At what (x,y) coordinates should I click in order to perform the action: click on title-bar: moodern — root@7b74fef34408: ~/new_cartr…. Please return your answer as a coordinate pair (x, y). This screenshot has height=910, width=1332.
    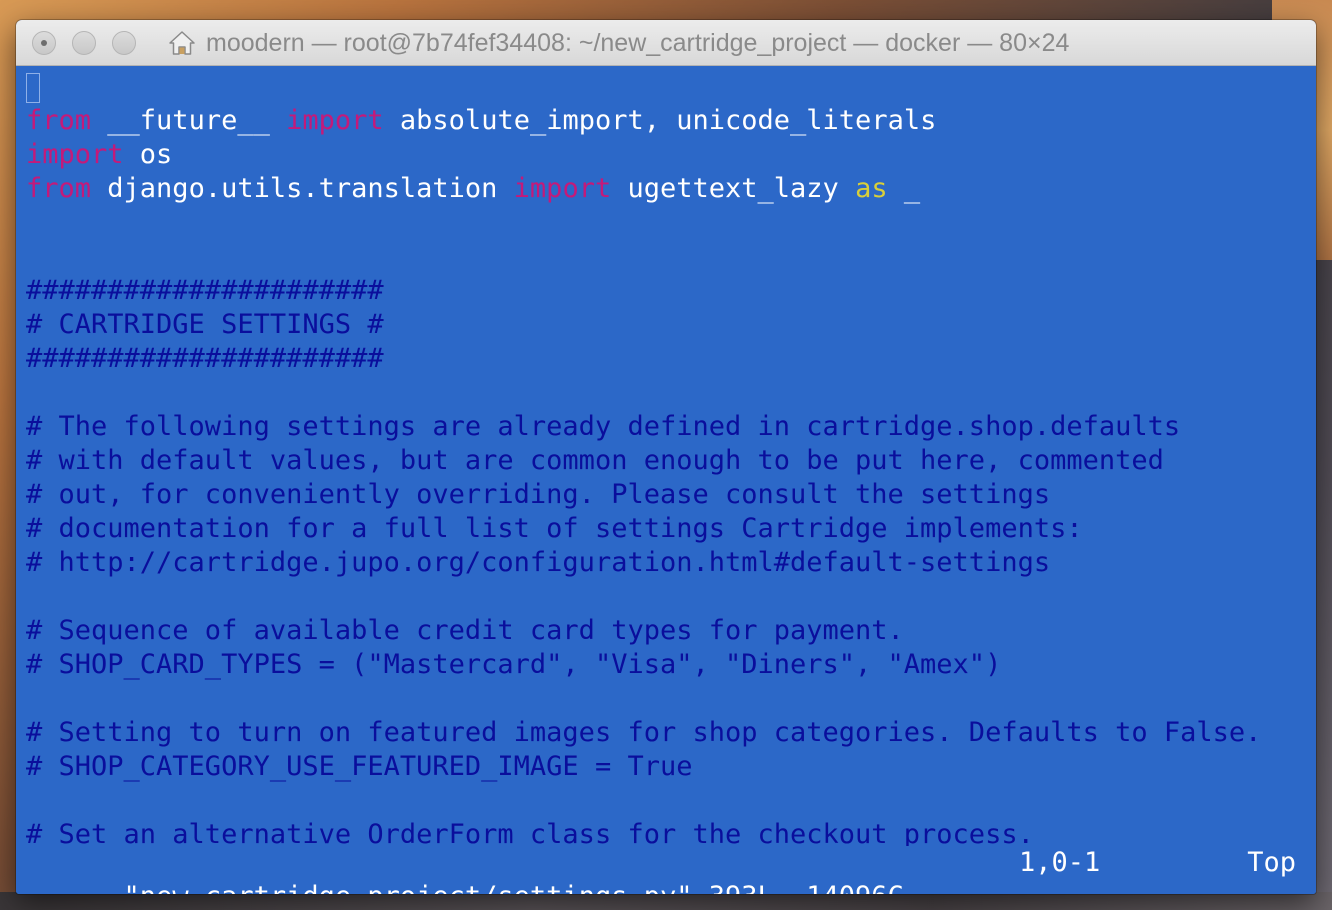
    Looking at the image, I should click on (666, 43).